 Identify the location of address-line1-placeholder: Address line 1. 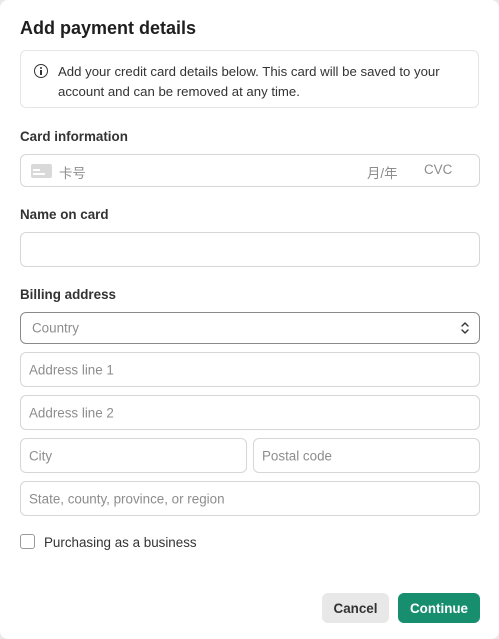
(71, 369).